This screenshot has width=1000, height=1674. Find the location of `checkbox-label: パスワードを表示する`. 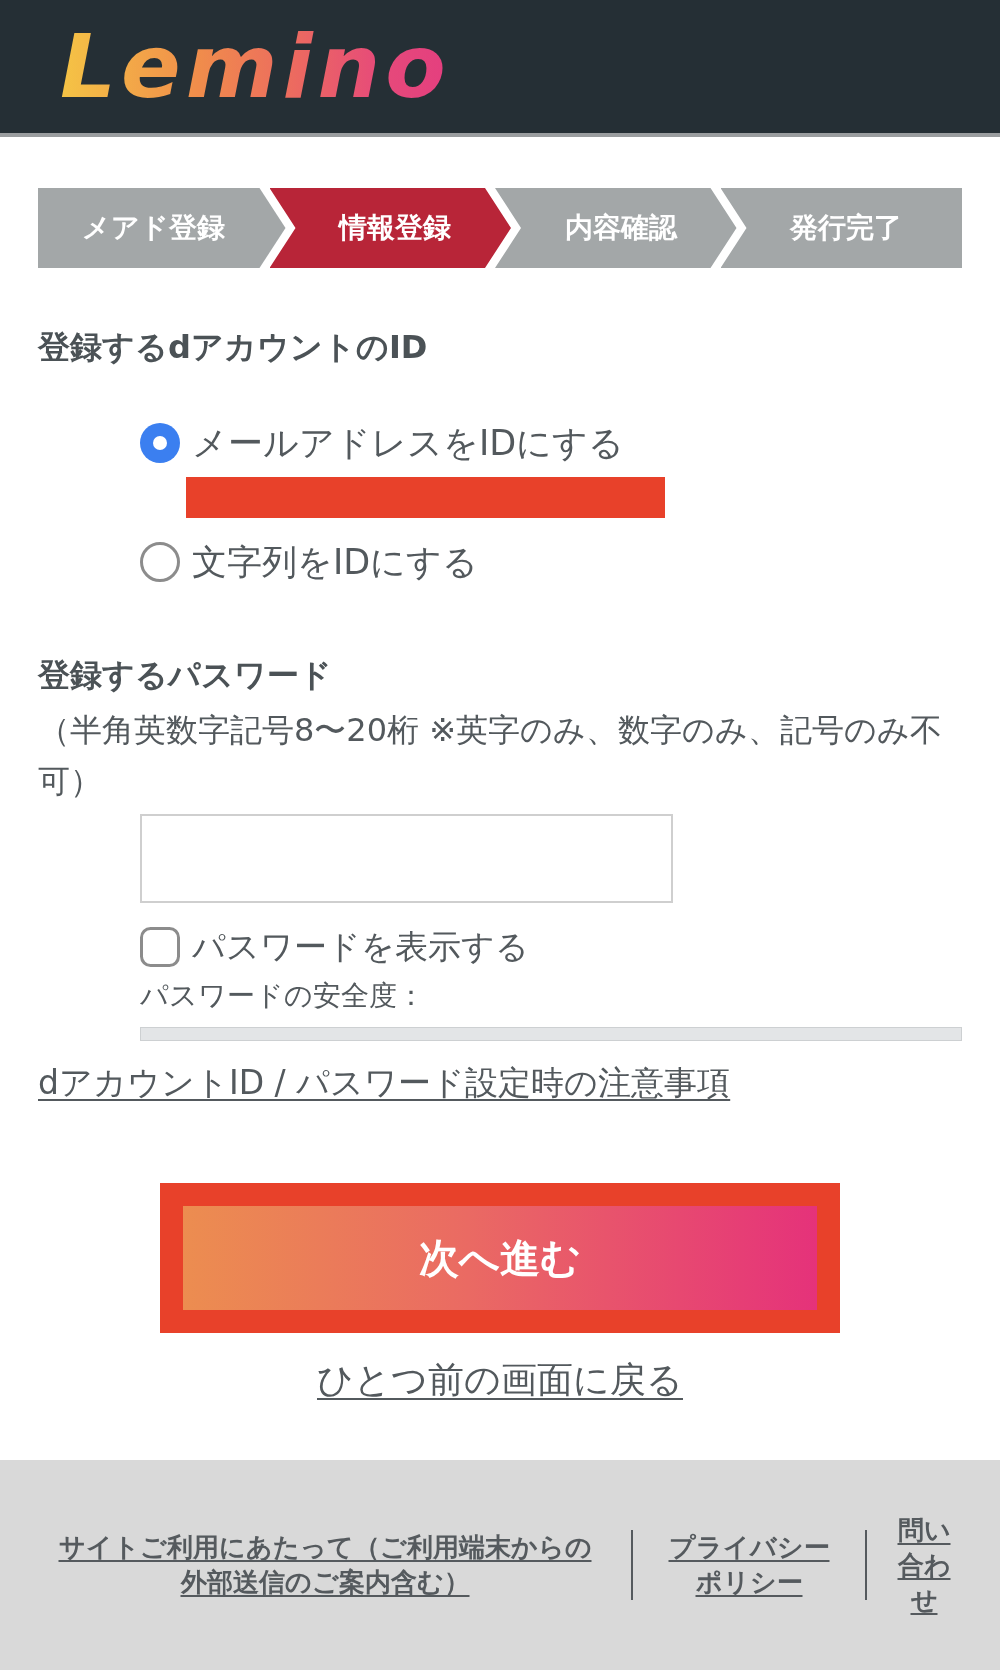

checkbox-label: パスワードを表示する is located at coordinates (360, 947).